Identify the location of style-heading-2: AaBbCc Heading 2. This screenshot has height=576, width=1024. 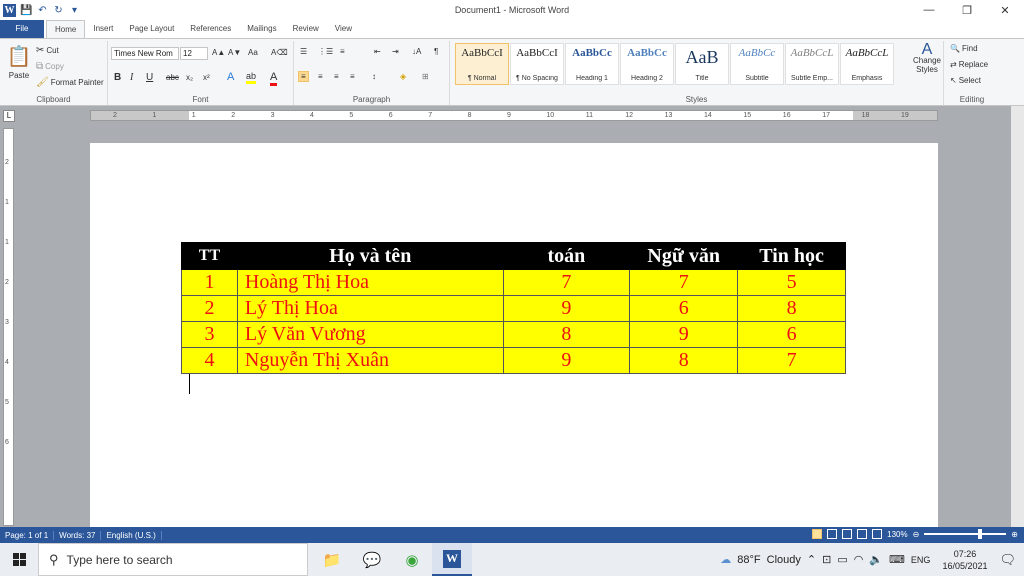
(647, 64).